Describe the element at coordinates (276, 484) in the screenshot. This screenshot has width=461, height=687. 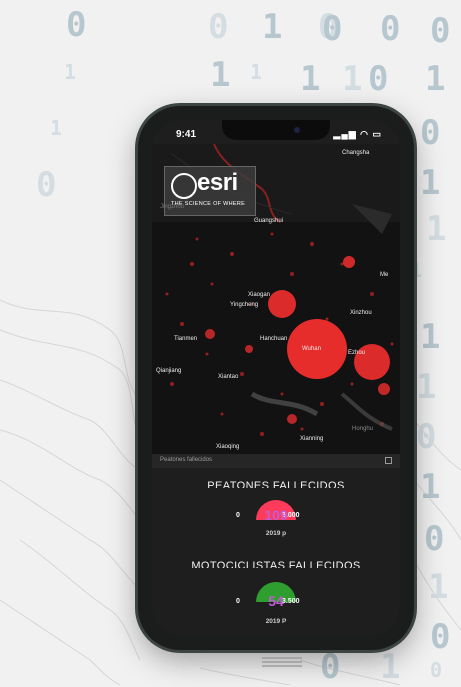
I see `indicator-title: PEATONES FALLECIDOS` at that location.